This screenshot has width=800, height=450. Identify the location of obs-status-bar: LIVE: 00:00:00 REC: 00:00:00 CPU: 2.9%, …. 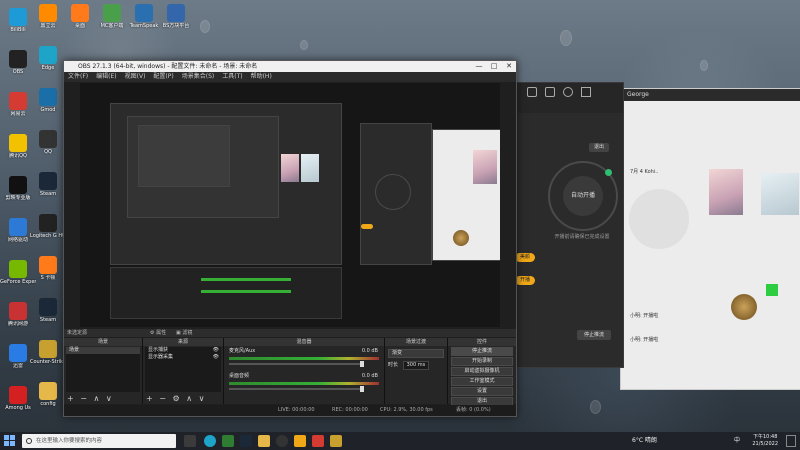
(290, 410).